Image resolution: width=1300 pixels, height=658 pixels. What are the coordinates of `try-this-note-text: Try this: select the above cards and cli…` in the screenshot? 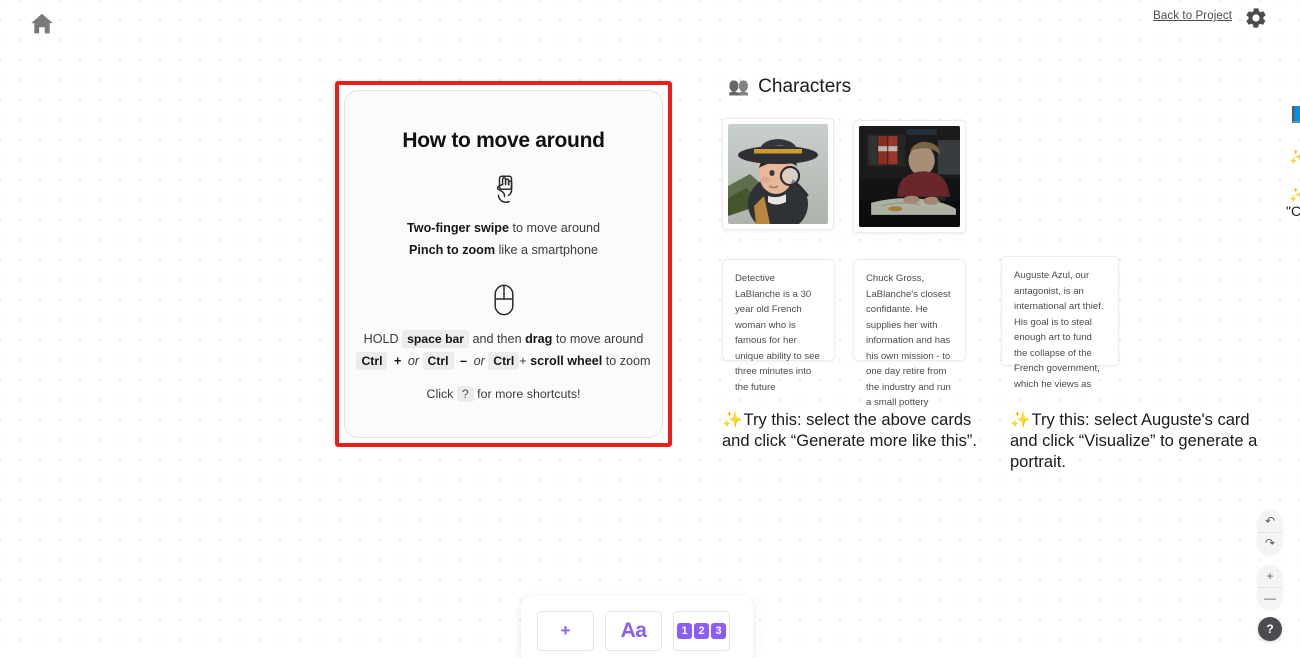 It's located at (849, 431).